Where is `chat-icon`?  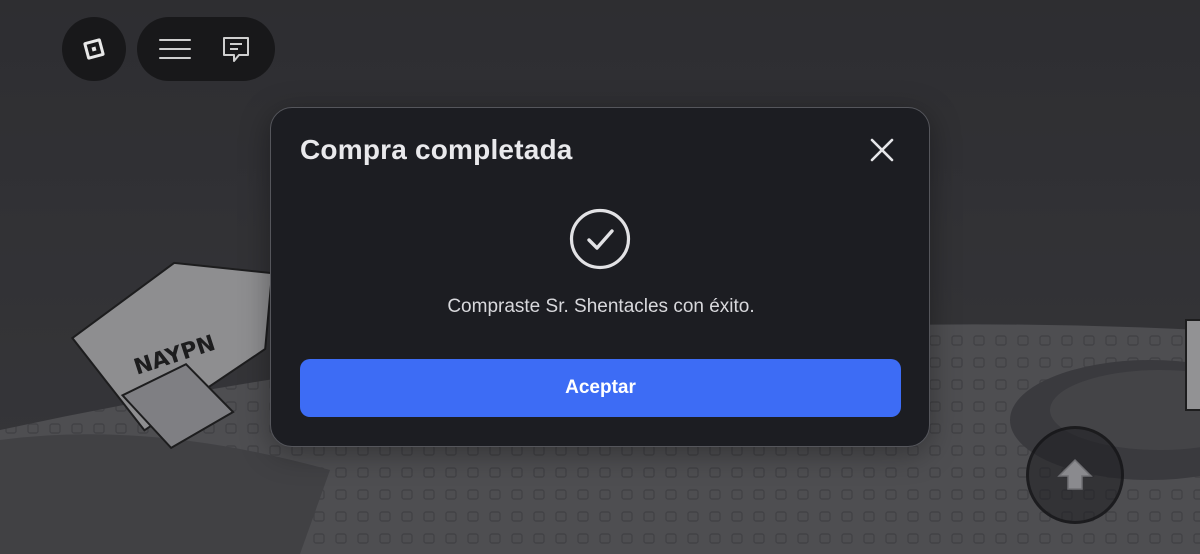 chat-icon is located at coordinates (236, 49).